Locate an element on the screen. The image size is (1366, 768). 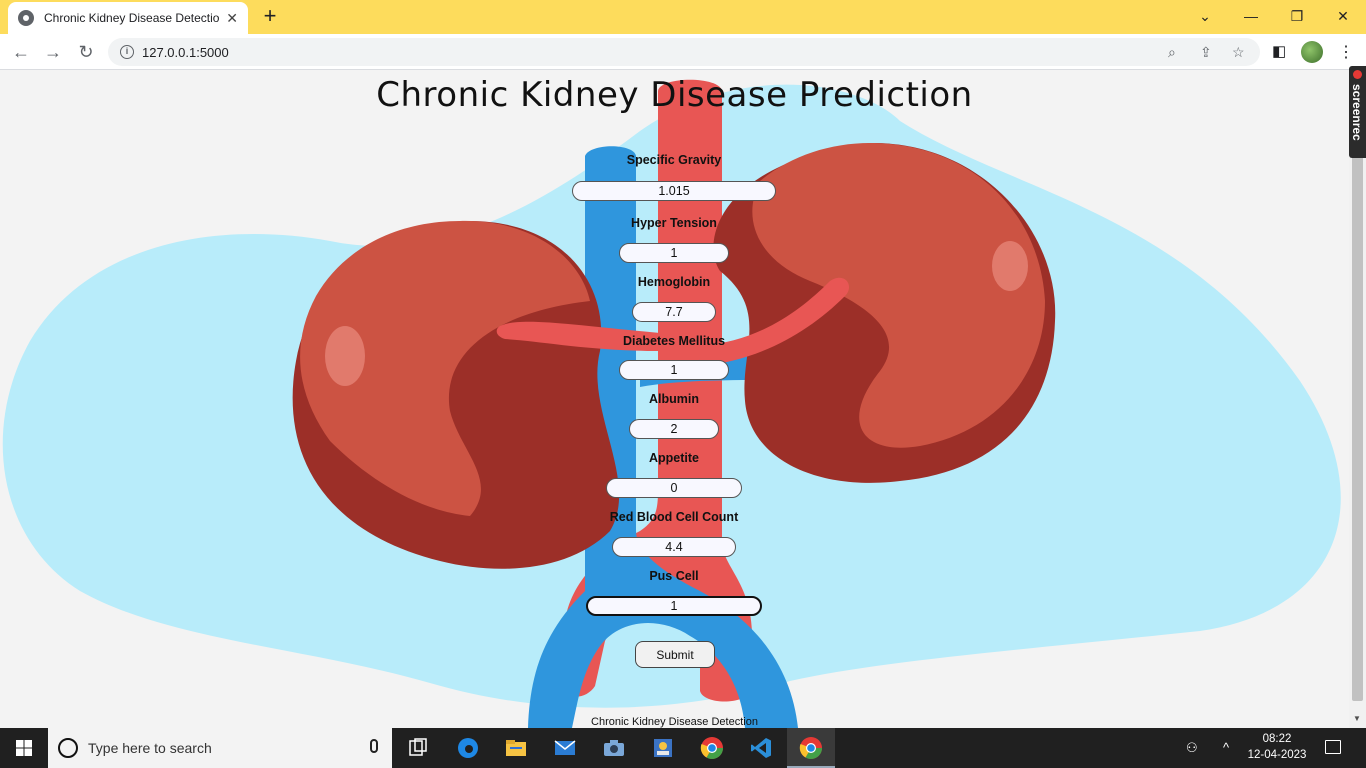
label-hemoglobin: Hemoglobin is located at coordinates (674, 282).